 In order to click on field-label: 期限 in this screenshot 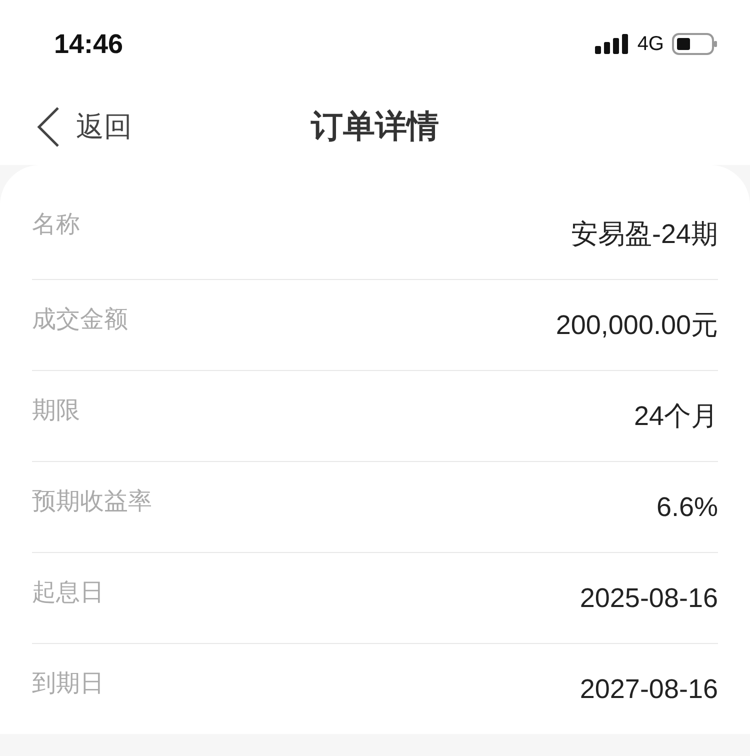, I will do `click(56, 410)`.